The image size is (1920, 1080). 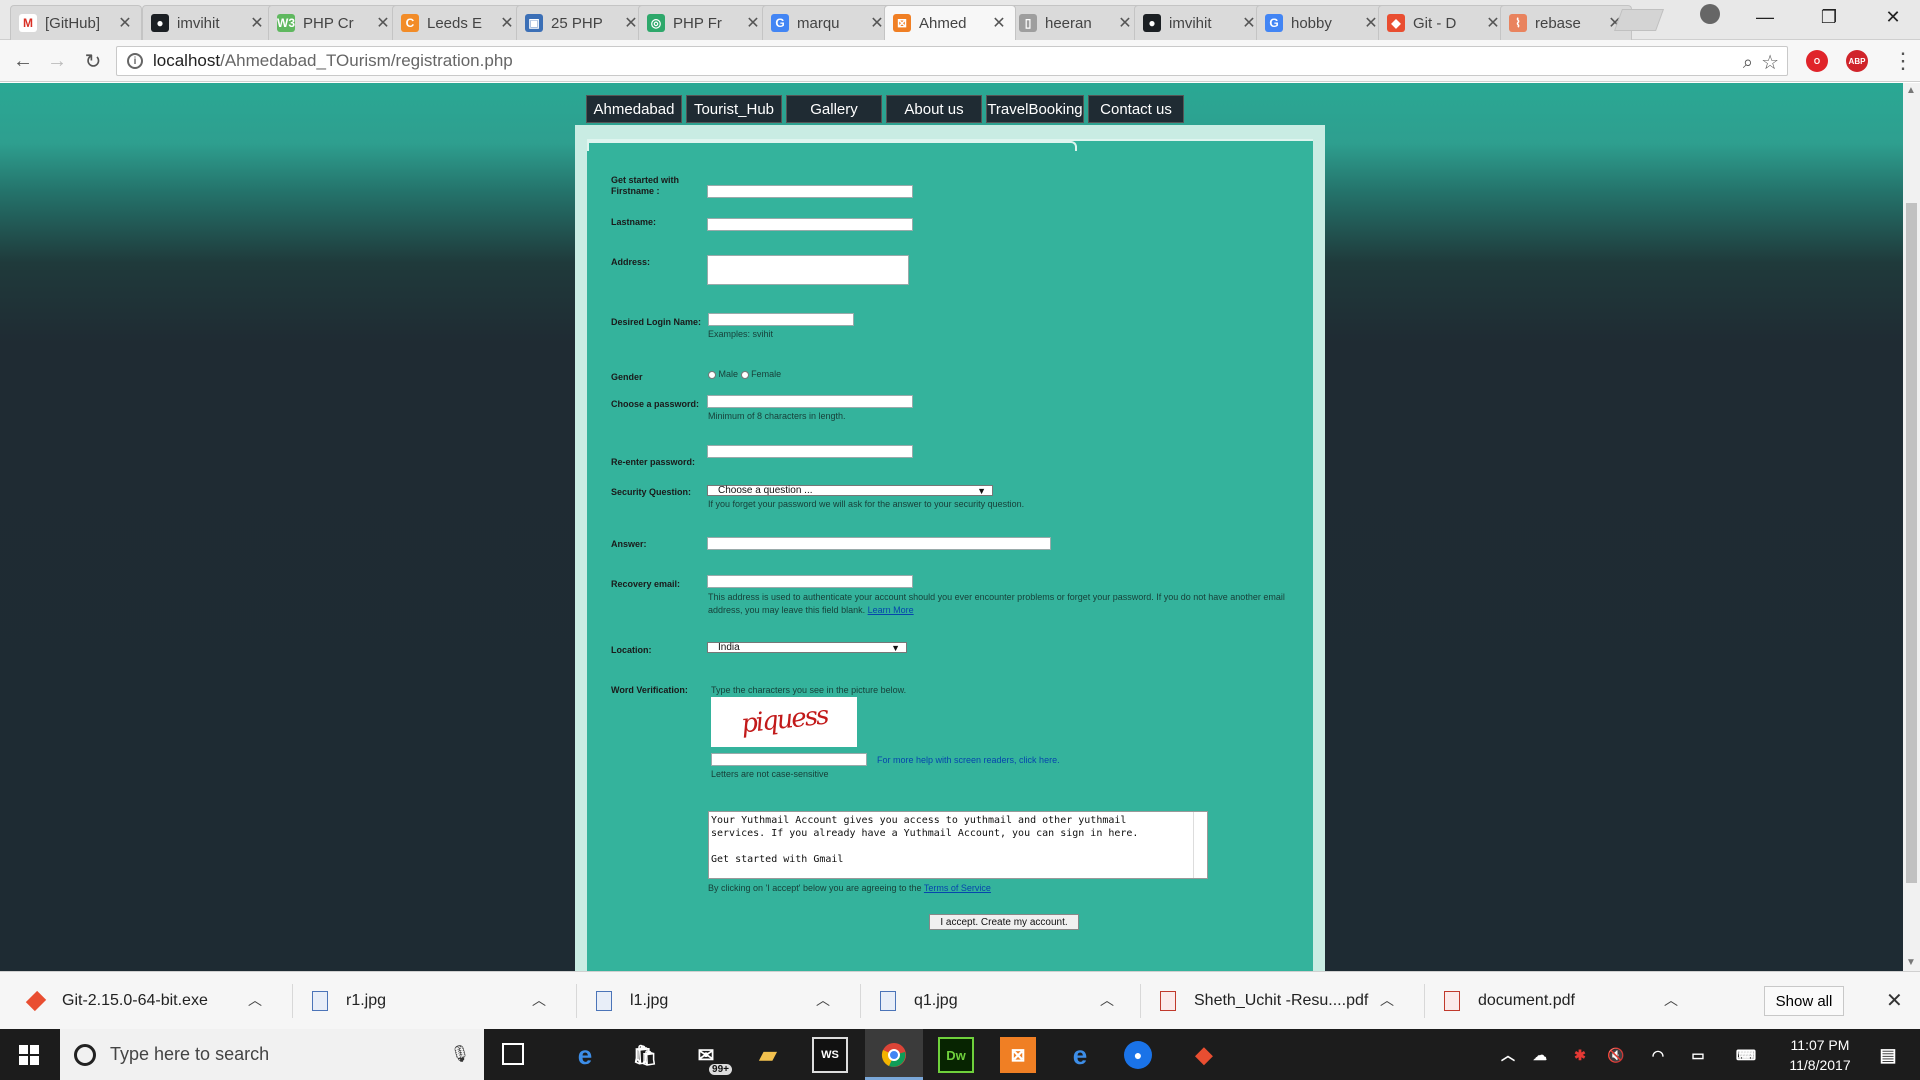 I want to click on site-nav-item: Ahmedabad, so click(x=634, y=109).